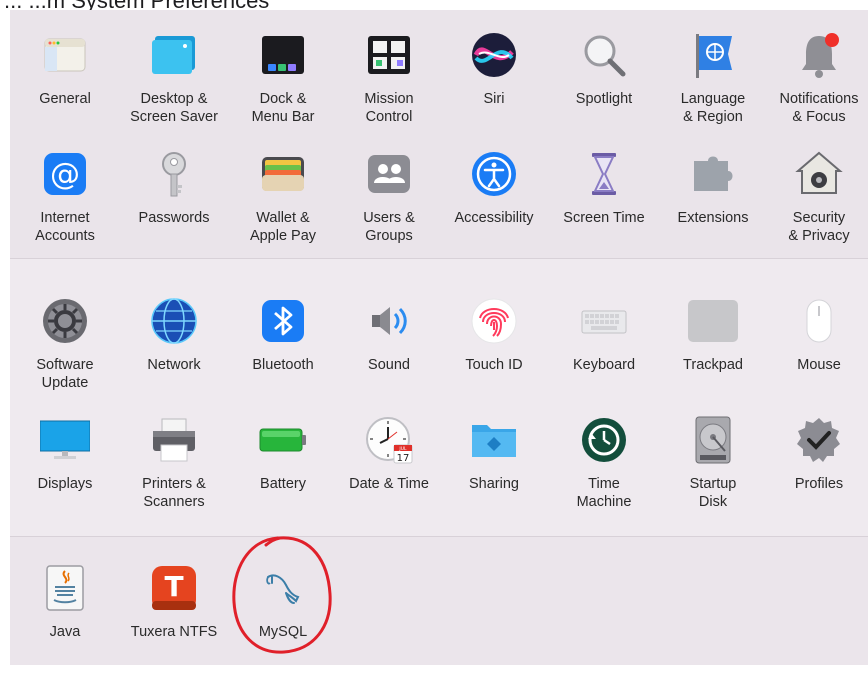  What do you see at coordinates (604, 321) in the screenshot?
I see `keyboard-icon` at bounding box center [604, 321].